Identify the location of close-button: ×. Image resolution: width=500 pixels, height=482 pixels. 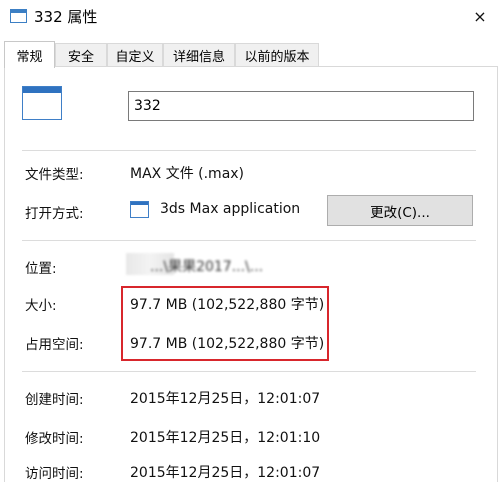
(480, 16).